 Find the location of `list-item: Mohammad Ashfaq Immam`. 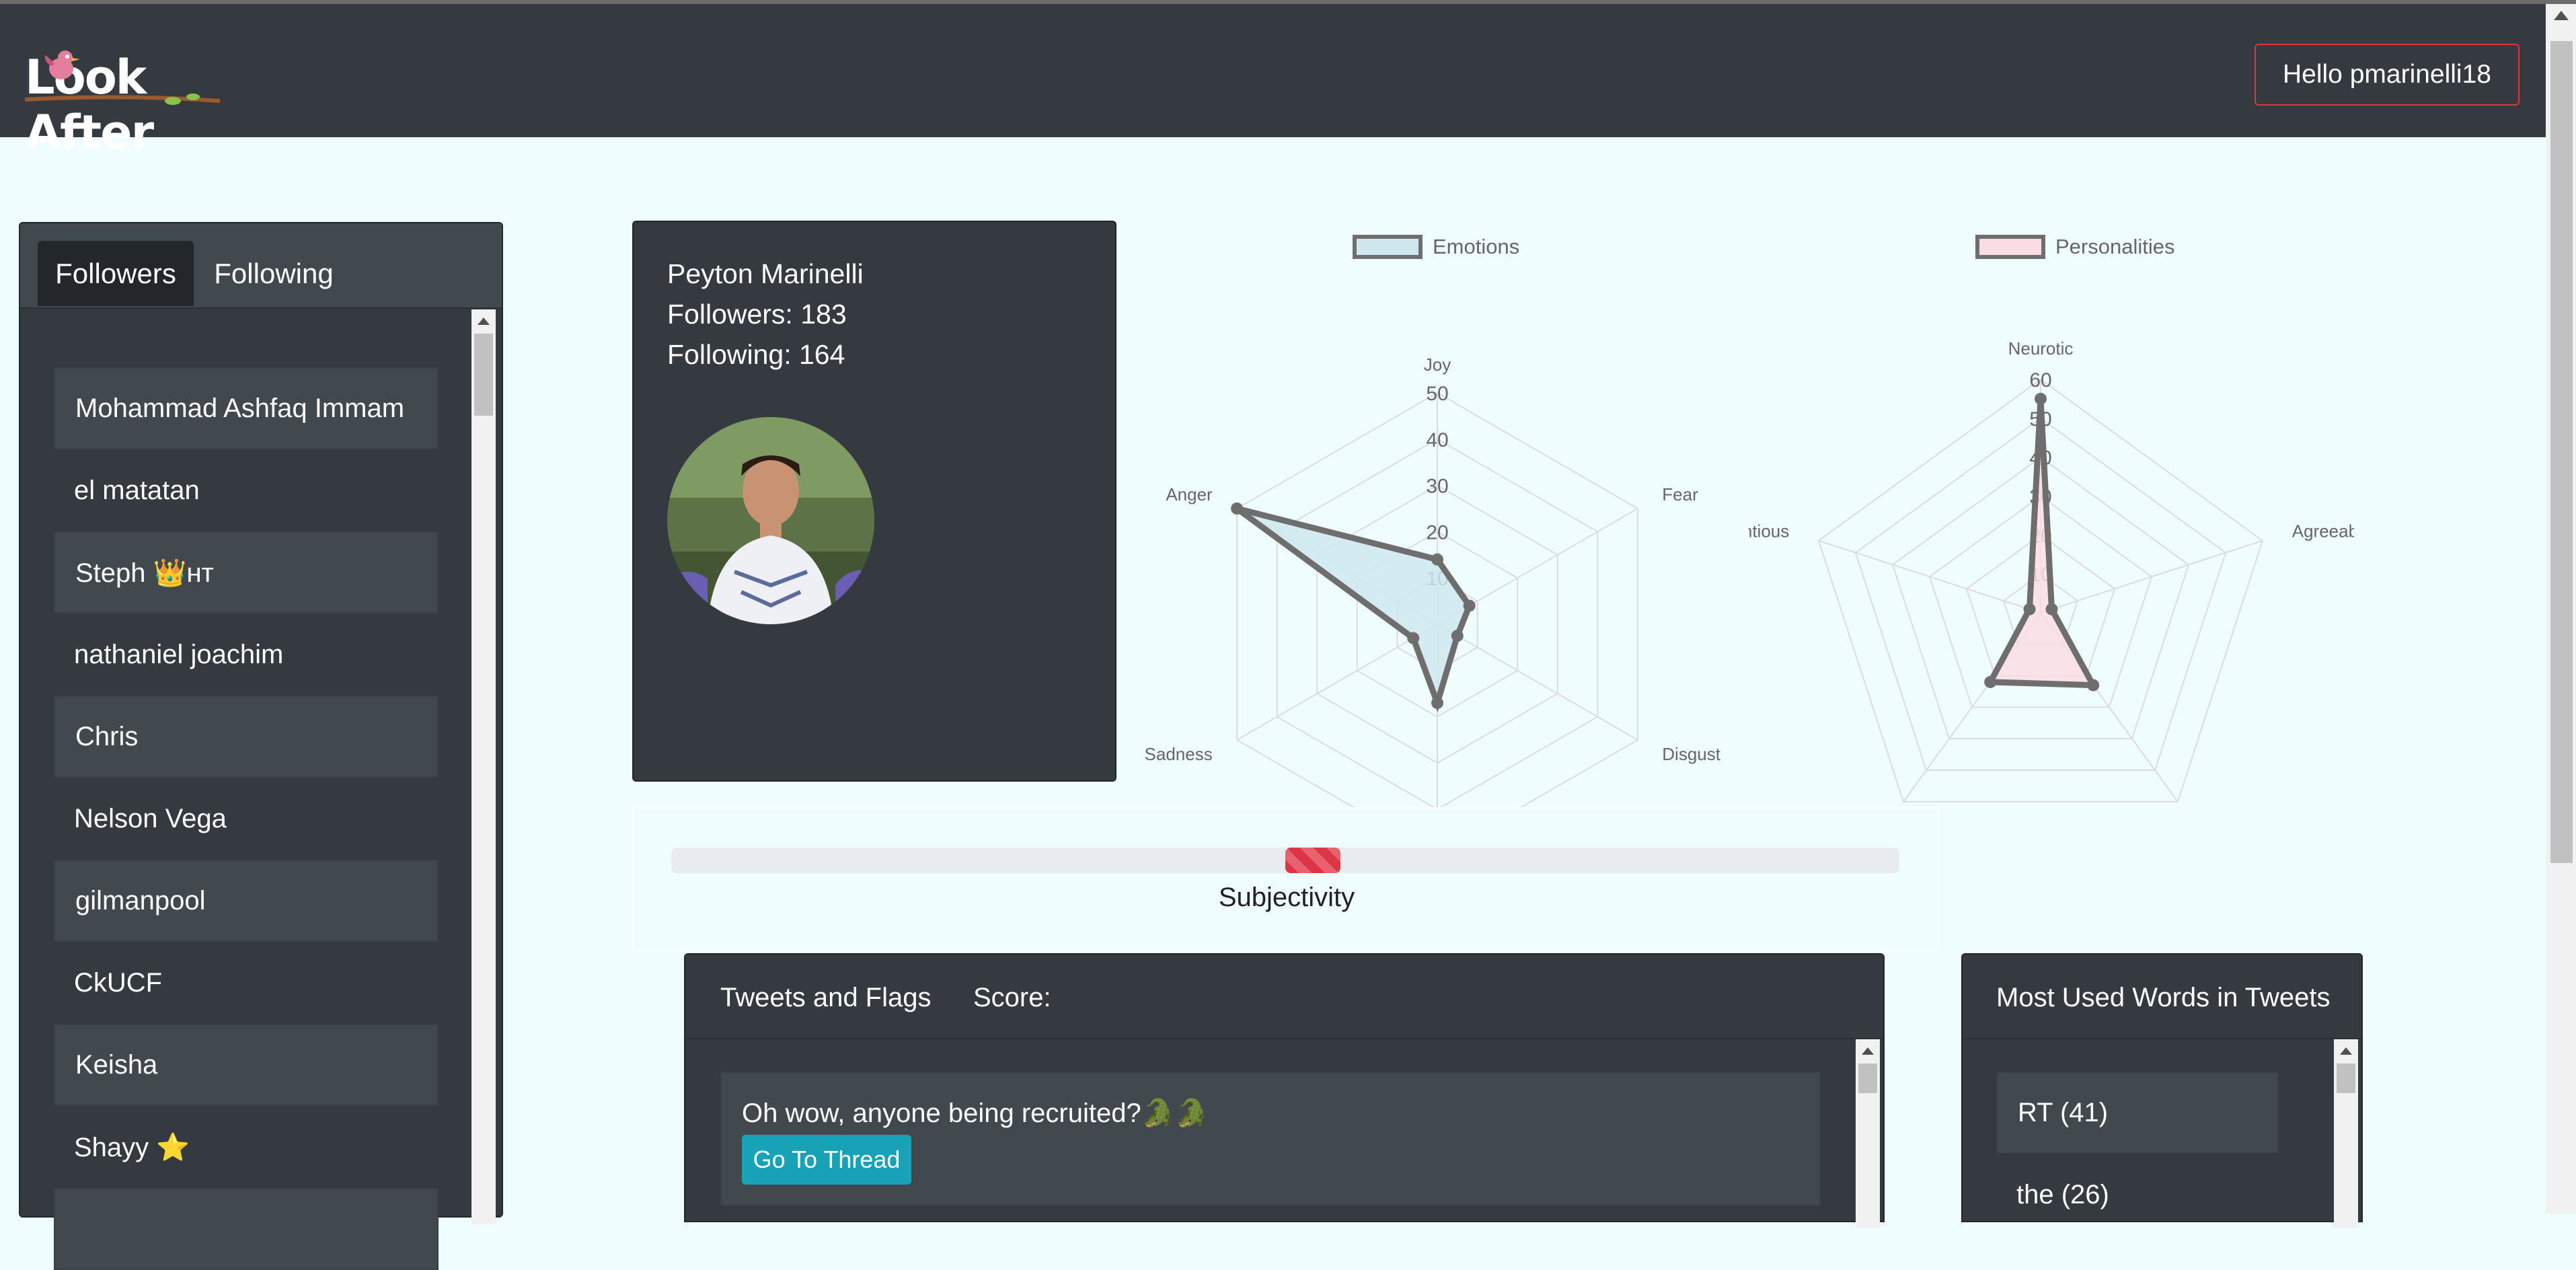

list-item: Mohammad Ashfaq Immam is located at coordinates (246, 408).